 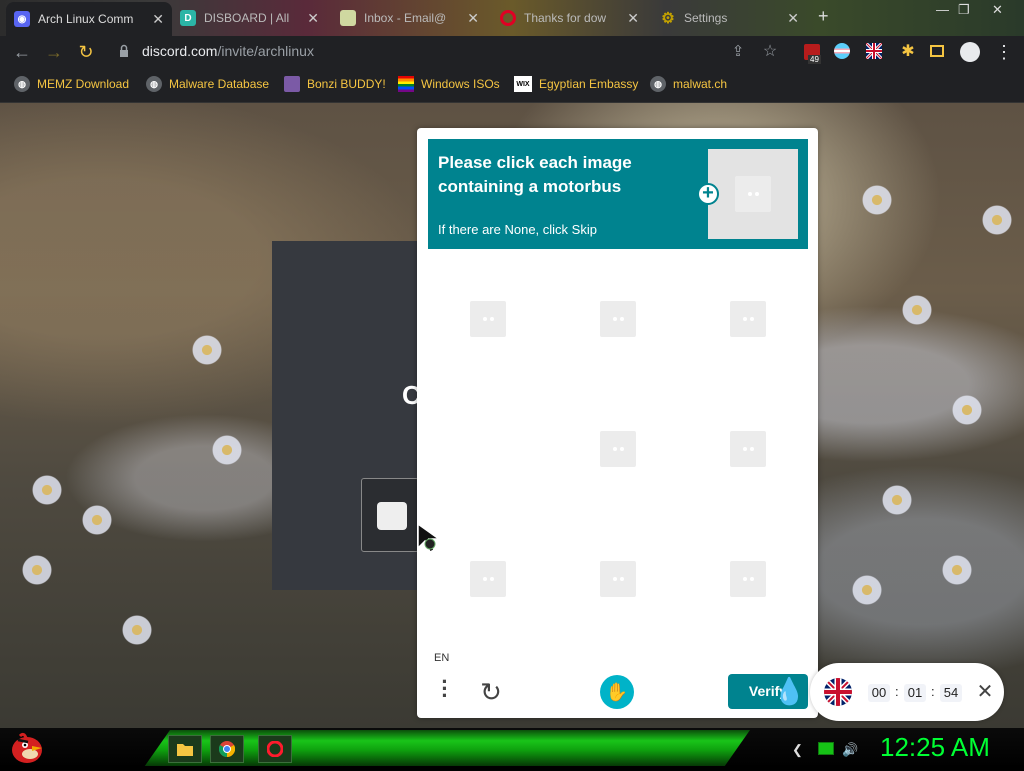 I want to click on tab-title: Inbox - Email@, so click(x=405, y=18).